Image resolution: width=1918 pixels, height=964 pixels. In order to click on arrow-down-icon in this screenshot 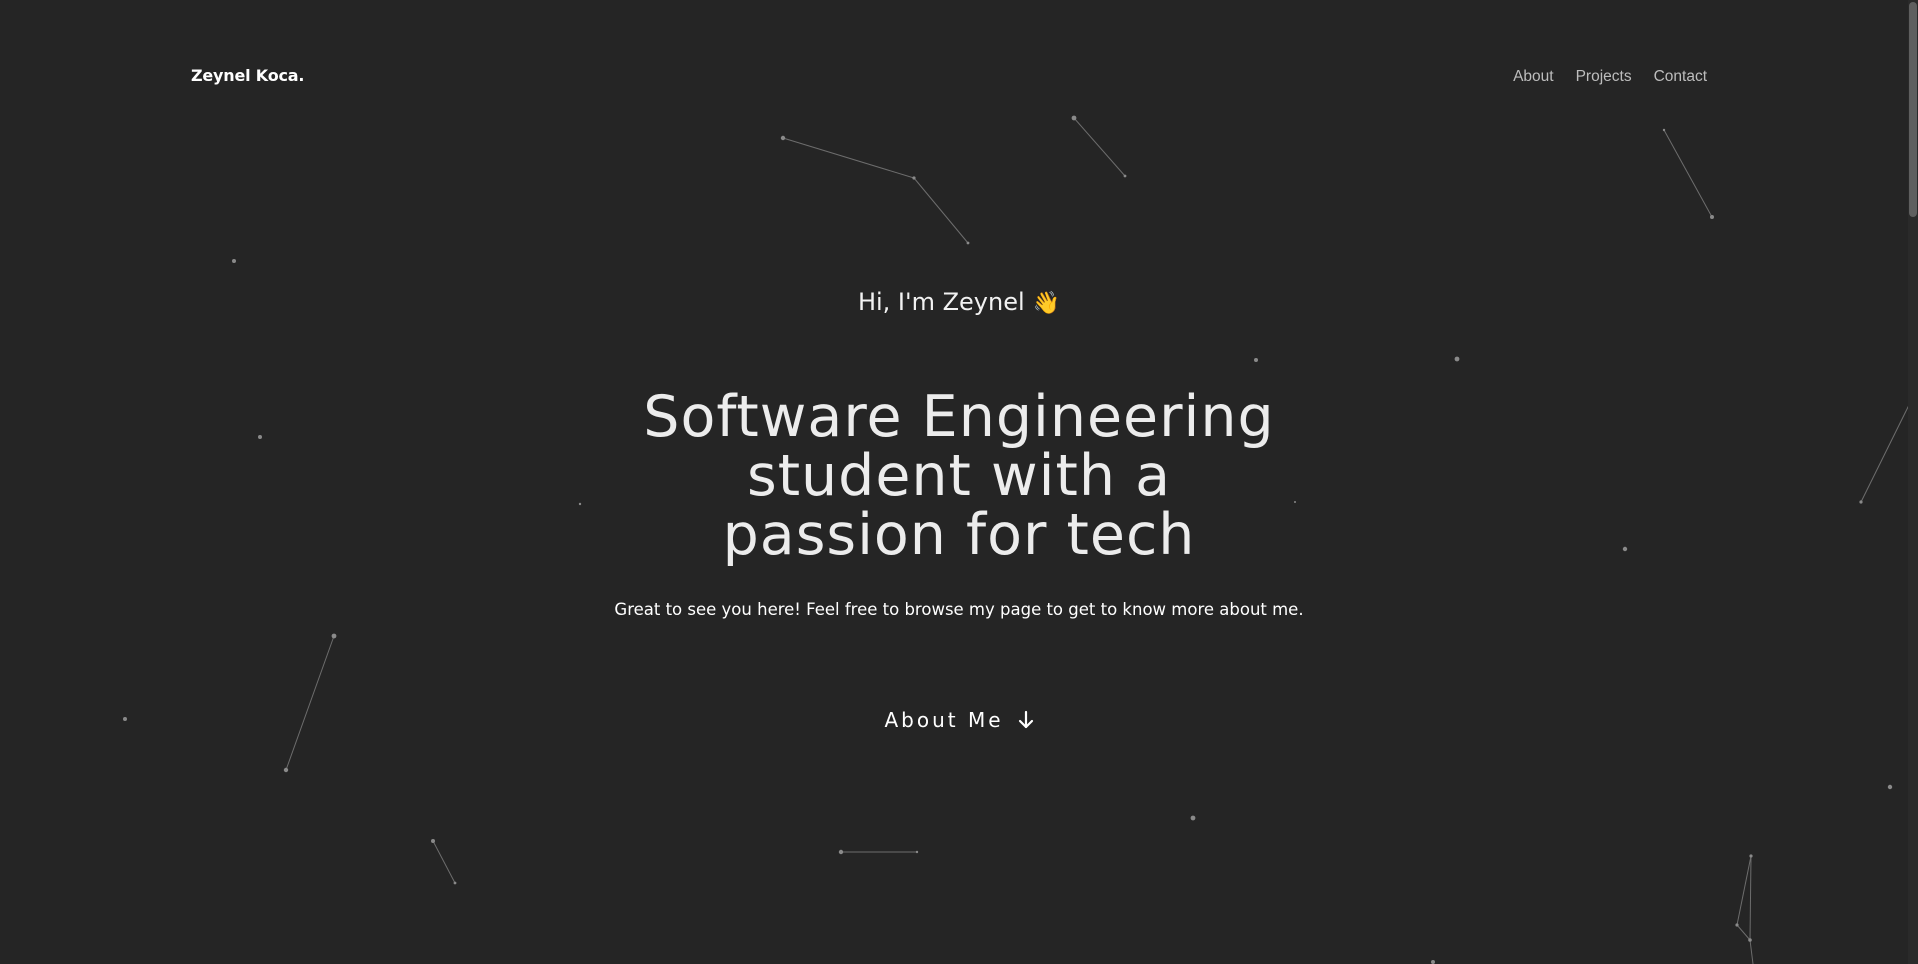, I will do `click(1026, 720)`.